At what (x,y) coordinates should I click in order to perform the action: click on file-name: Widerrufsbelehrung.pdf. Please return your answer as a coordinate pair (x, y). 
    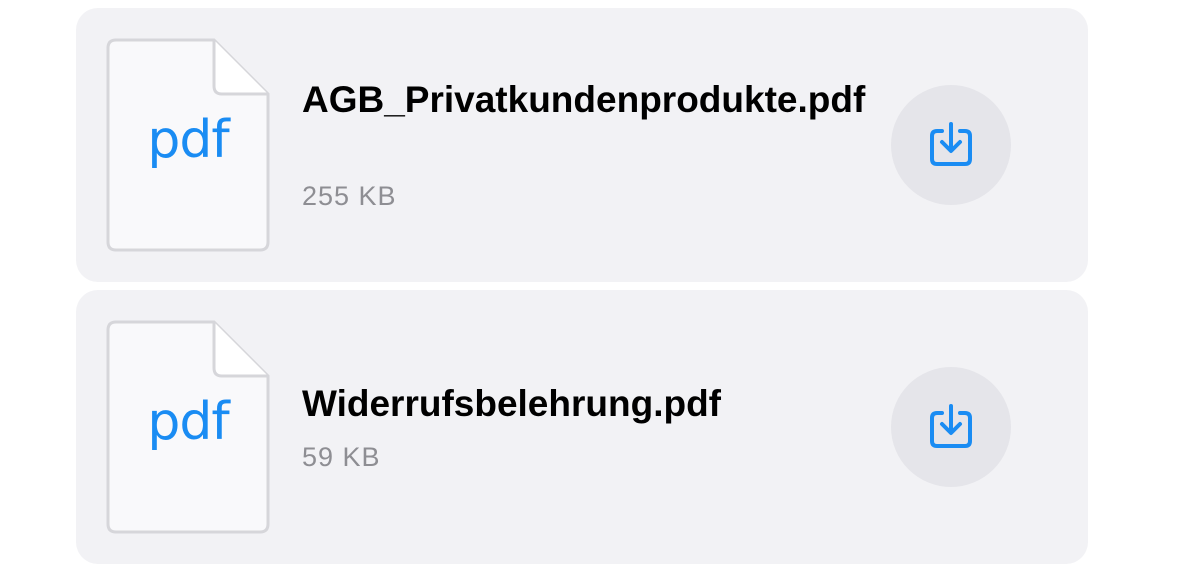
    Looking at the image, I should click on (511, 403).